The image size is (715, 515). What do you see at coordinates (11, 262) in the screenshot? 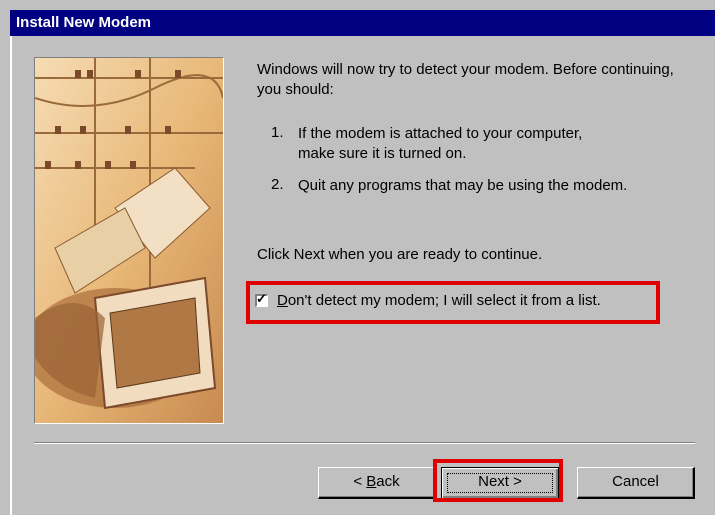
I see `window-edge` at bounding box center [11, 262].